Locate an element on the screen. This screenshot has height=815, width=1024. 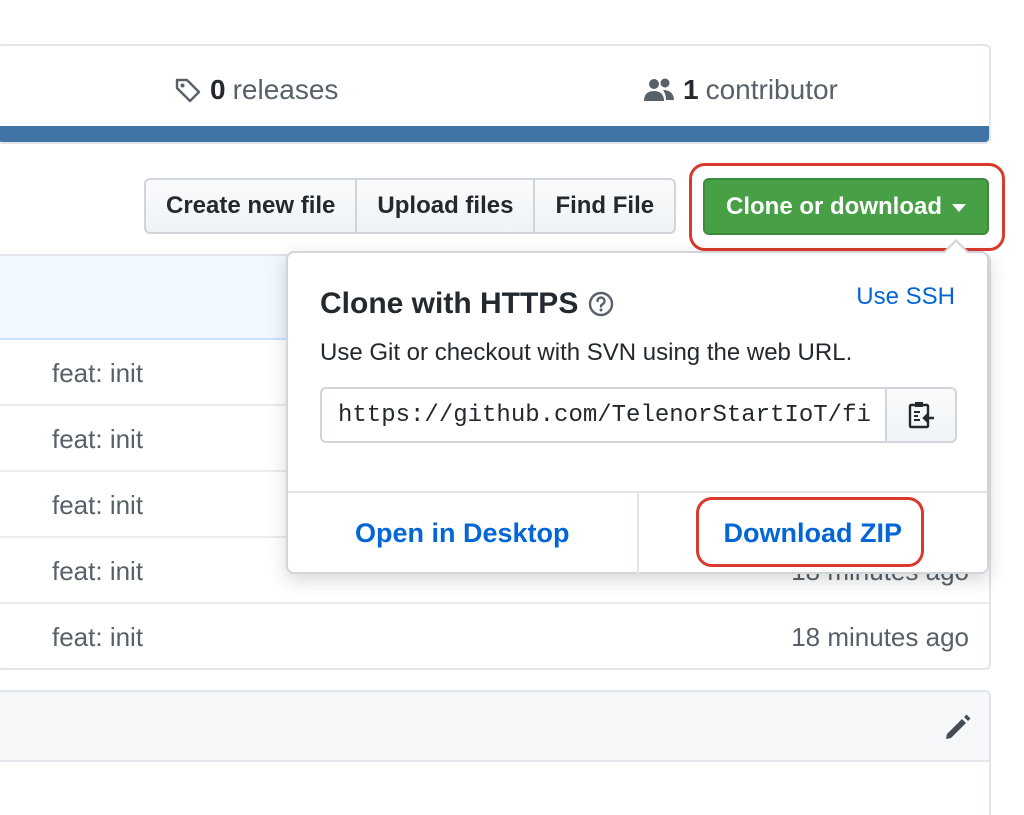
contributors-link: 1 contributor is located at coordinates (740, 90).